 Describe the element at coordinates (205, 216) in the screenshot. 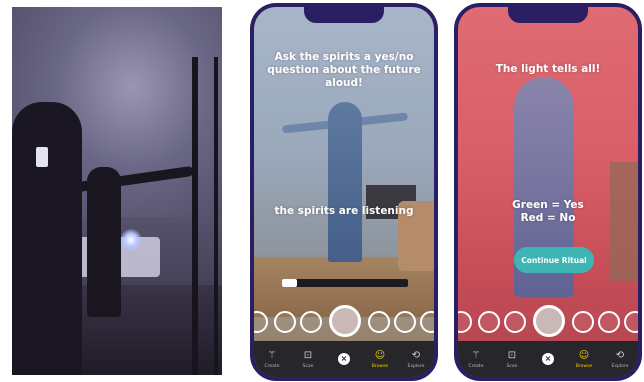

I see `door-frame` at that location.